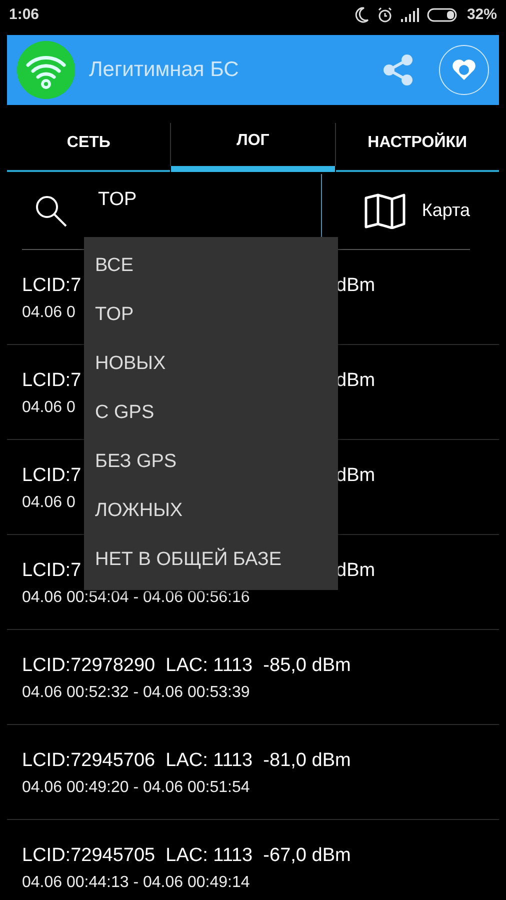 This screenshot has height=900, width=506. What do you see at coordinates (398, 70) in the screenshot?
I see `share-icon` at bounding box center [398, 70].